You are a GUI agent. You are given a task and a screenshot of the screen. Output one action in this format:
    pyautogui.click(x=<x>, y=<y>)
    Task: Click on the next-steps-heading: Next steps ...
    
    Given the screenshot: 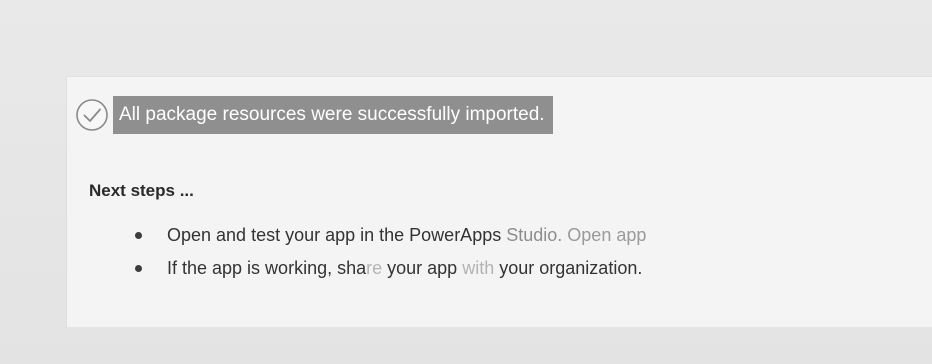 What is the action you would take?
    pyautogui.click(x=141, y=190)
    